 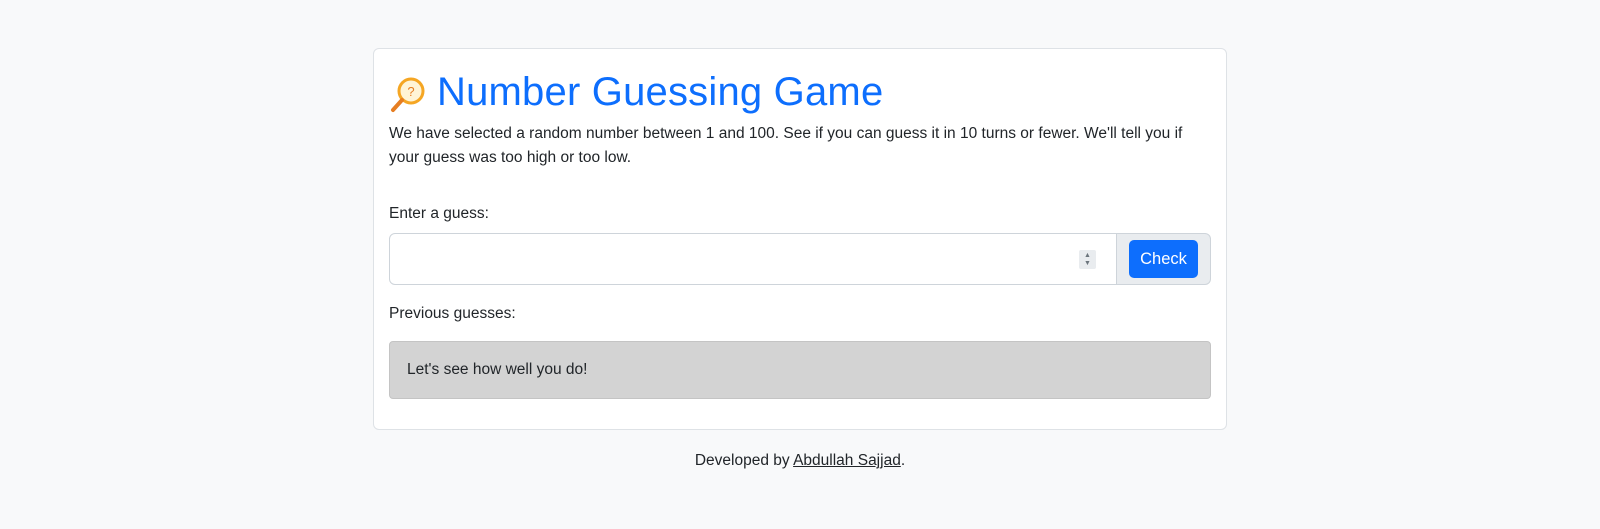 I want to click on spinner-up-icon: ▲, so click(x=1087, y=256).